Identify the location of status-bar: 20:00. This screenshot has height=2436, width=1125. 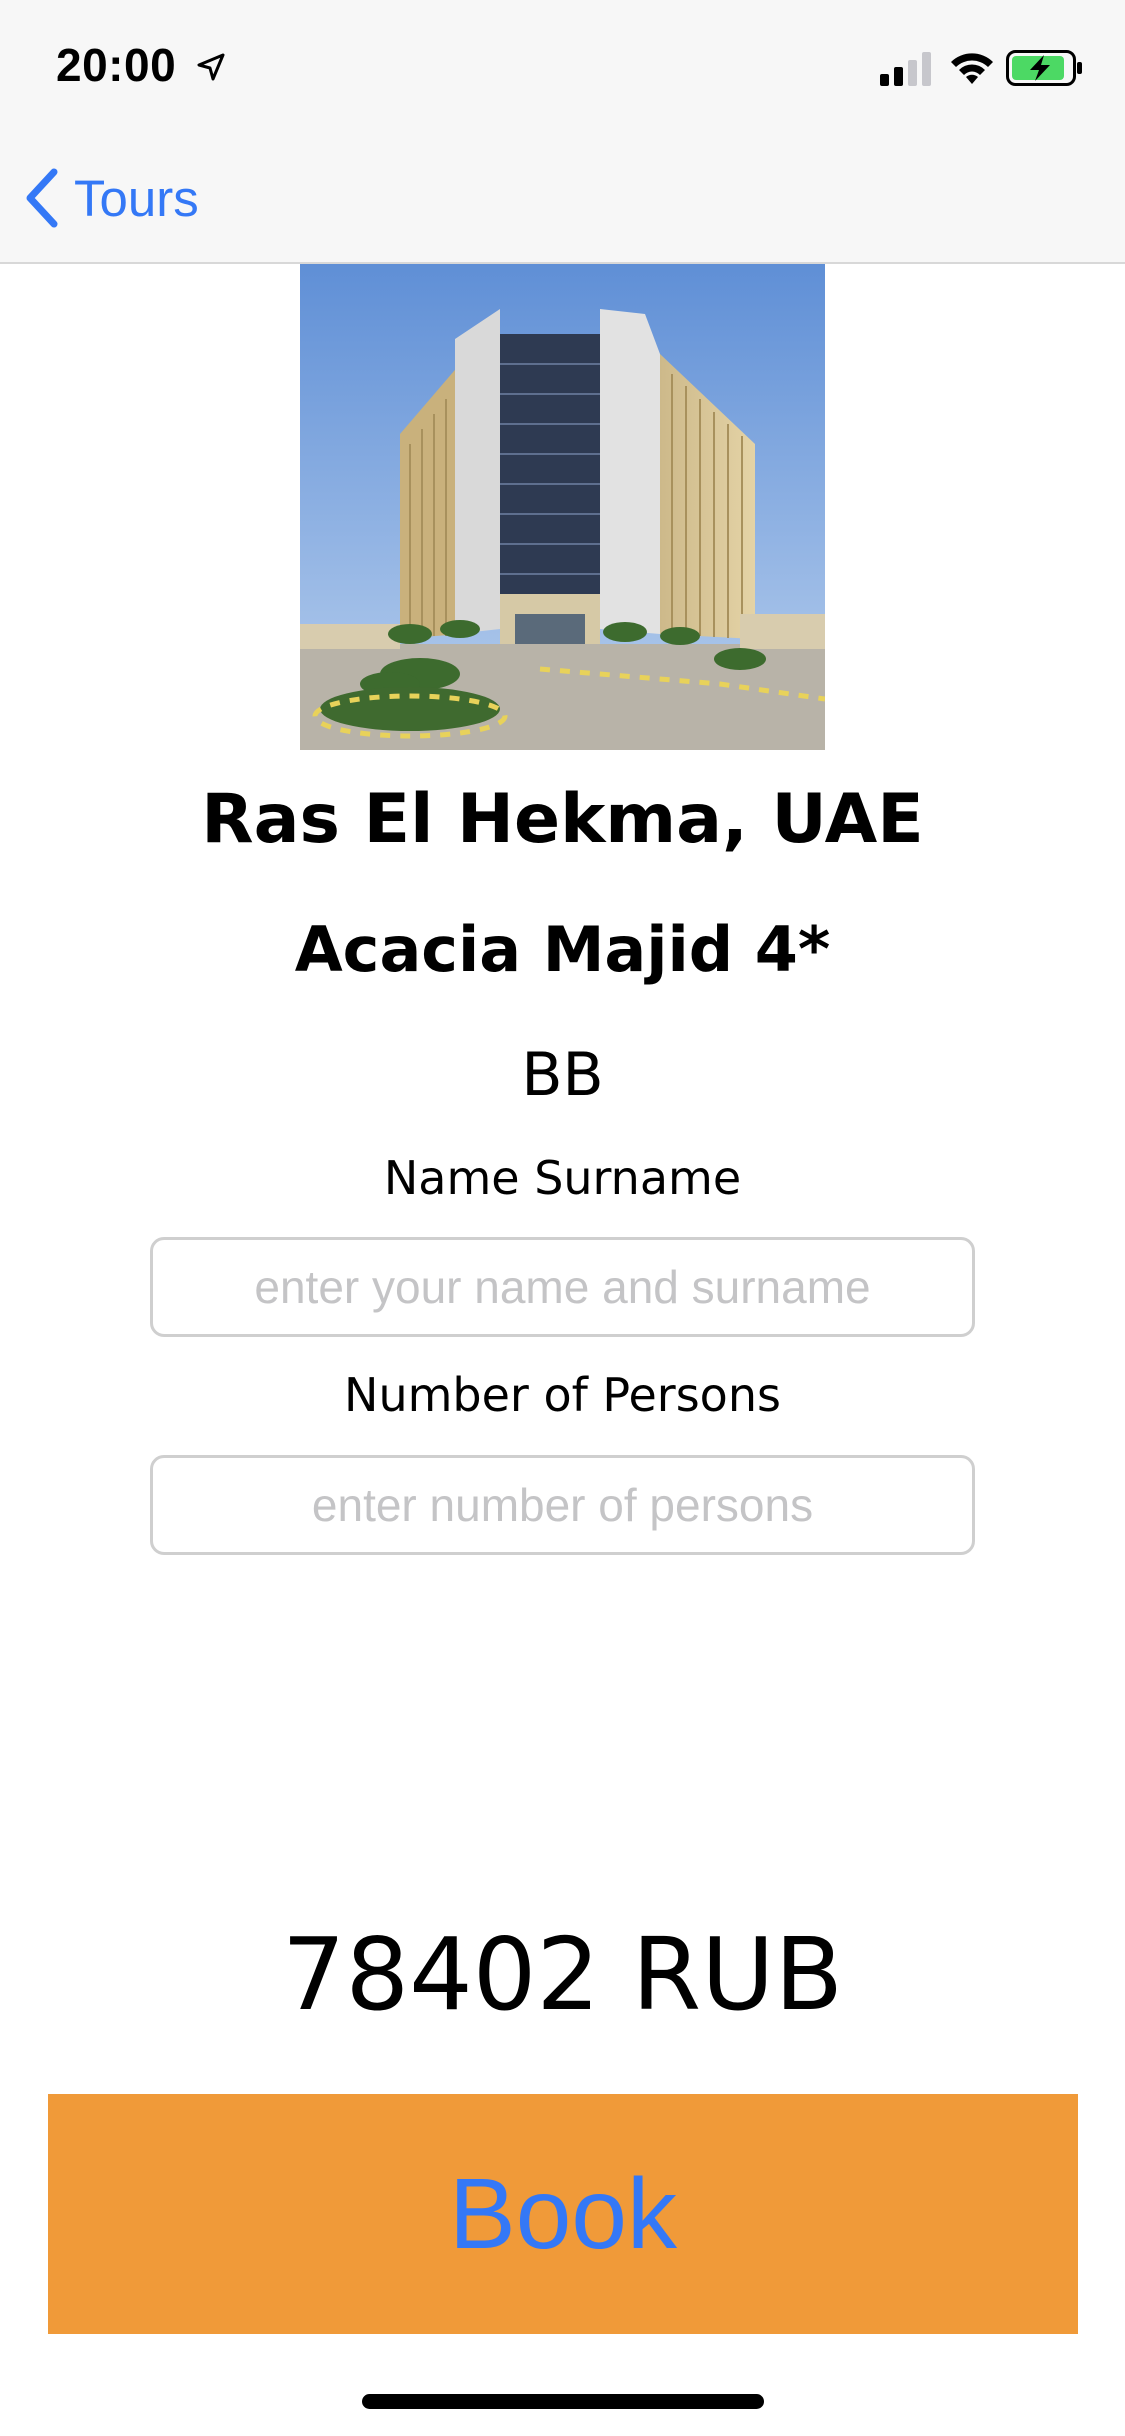
(562, 66).